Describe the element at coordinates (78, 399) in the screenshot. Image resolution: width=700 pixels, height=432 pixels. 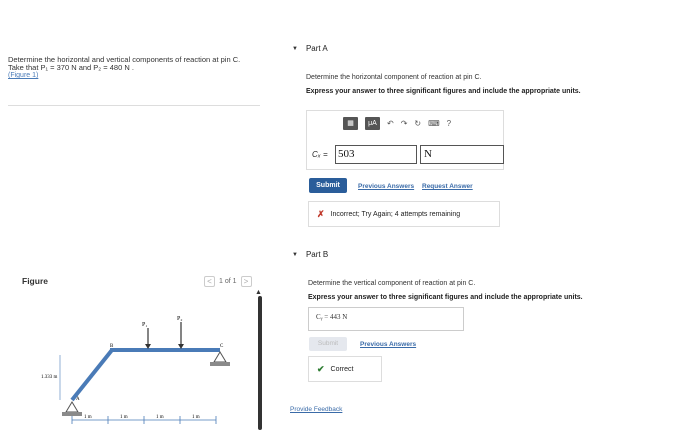
I see `label-a: A` at that location.